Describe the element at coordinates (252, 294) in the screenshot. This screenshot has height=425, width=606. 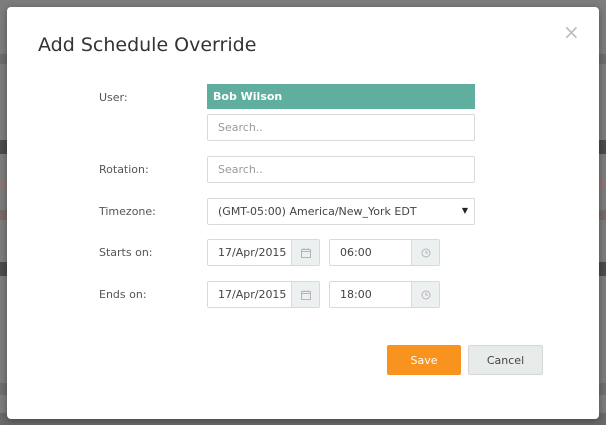
I see `ends-on-date-value: 17/Apr/2015` at that location.